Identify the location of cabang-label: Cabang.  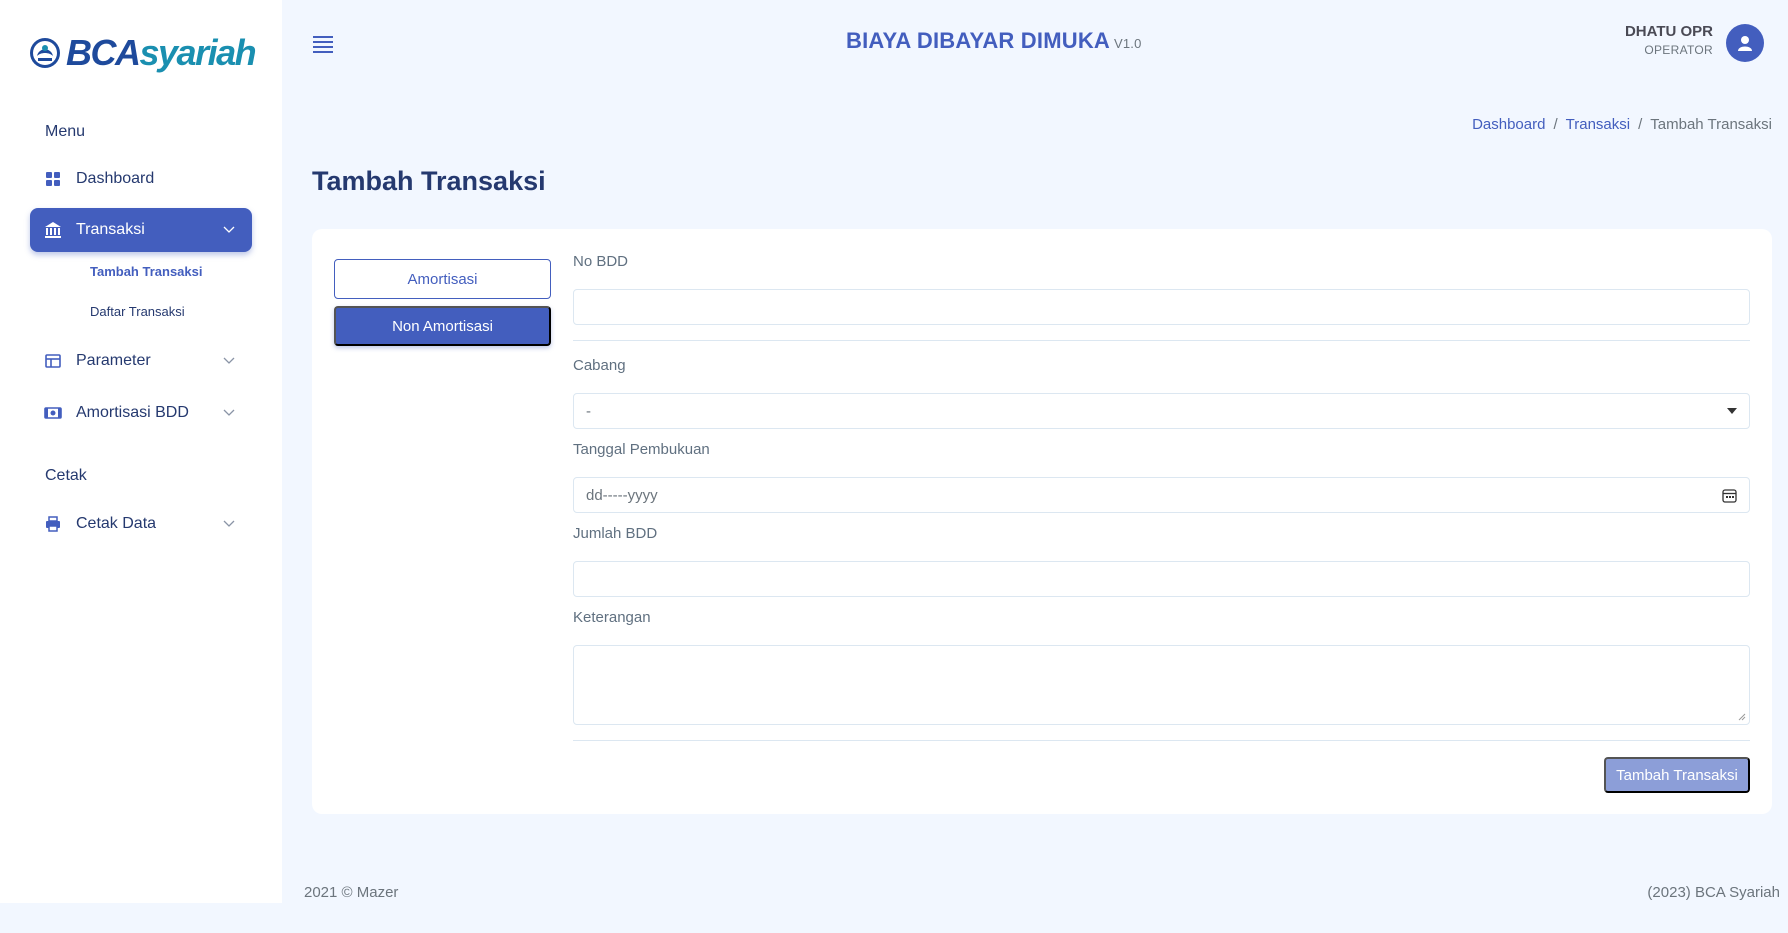
(599, 365).